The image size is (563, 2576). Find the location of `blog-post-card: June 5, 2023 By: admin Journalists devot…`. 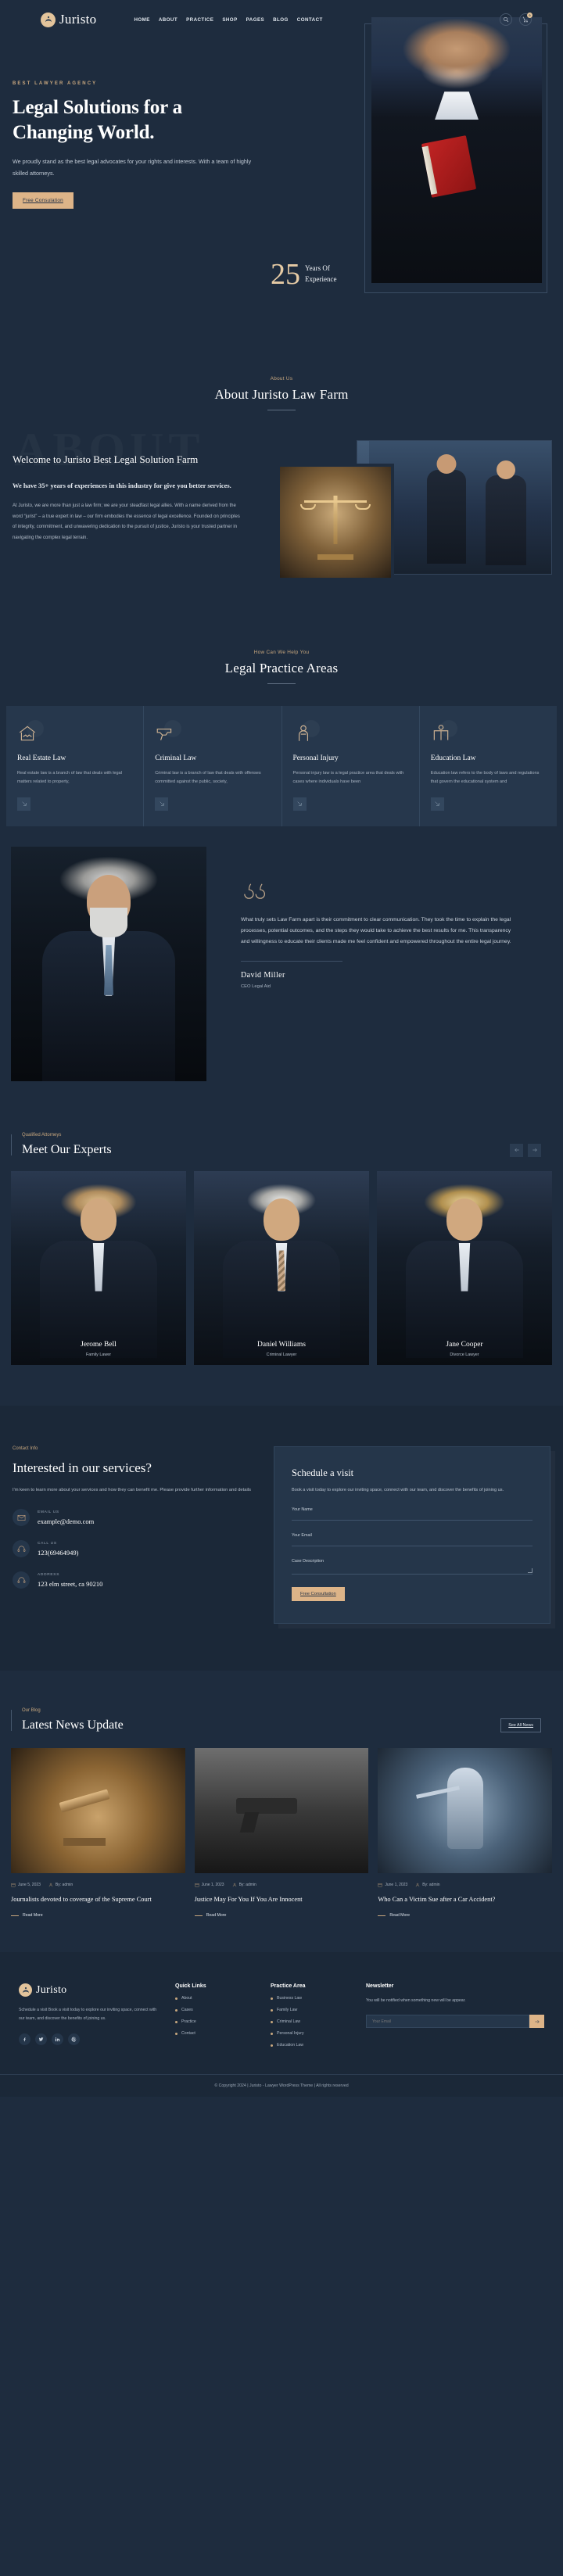

blog-post-card: June 5, 2023 By: admin Journalists devot… is located at coordinates (98, 1832).